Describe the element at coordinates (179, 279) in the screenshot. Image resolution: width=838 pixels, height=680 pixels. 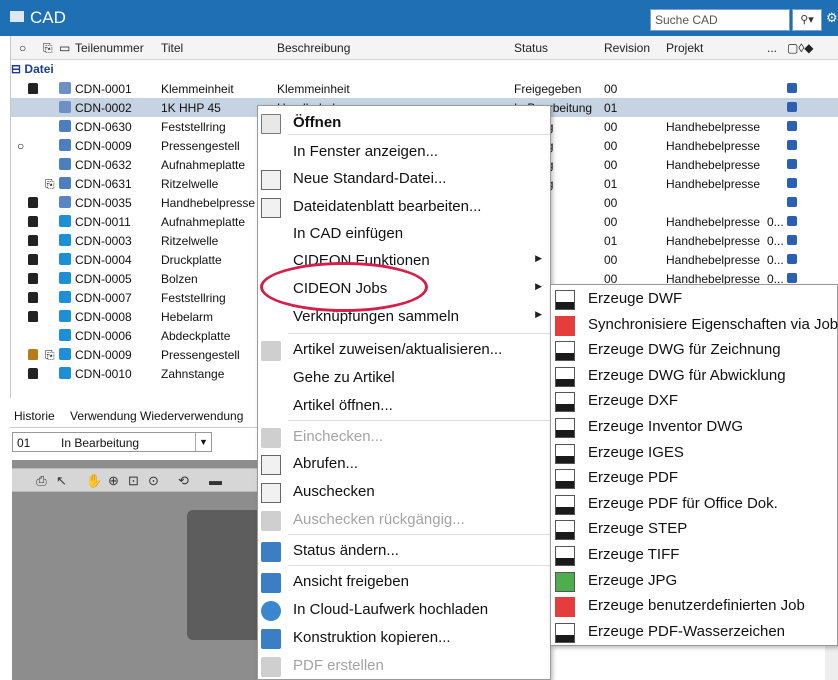
I see `cell-titel: Bolzen` at that location.